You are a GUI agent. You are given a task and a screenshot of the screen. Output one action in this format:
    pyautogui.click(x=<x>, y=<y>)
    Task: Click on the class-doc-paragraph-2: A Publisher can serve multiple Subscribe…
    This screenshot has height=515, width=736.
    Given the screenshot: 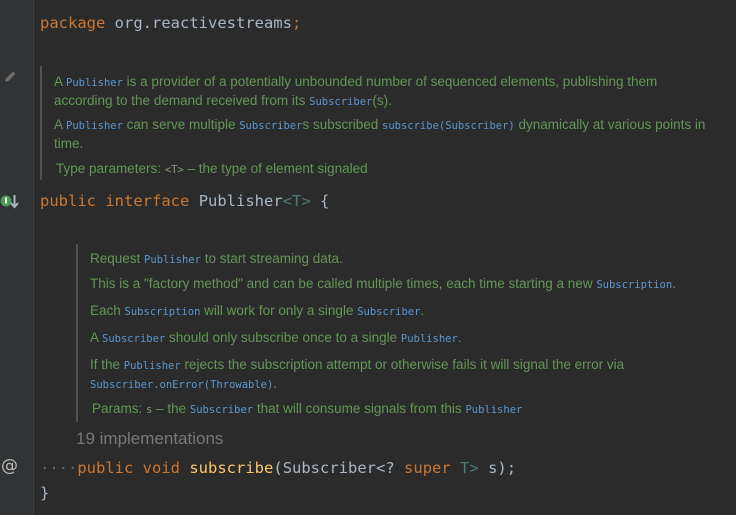 What is the action you would take?
    pyautogui.click(x=380, y=134)
    